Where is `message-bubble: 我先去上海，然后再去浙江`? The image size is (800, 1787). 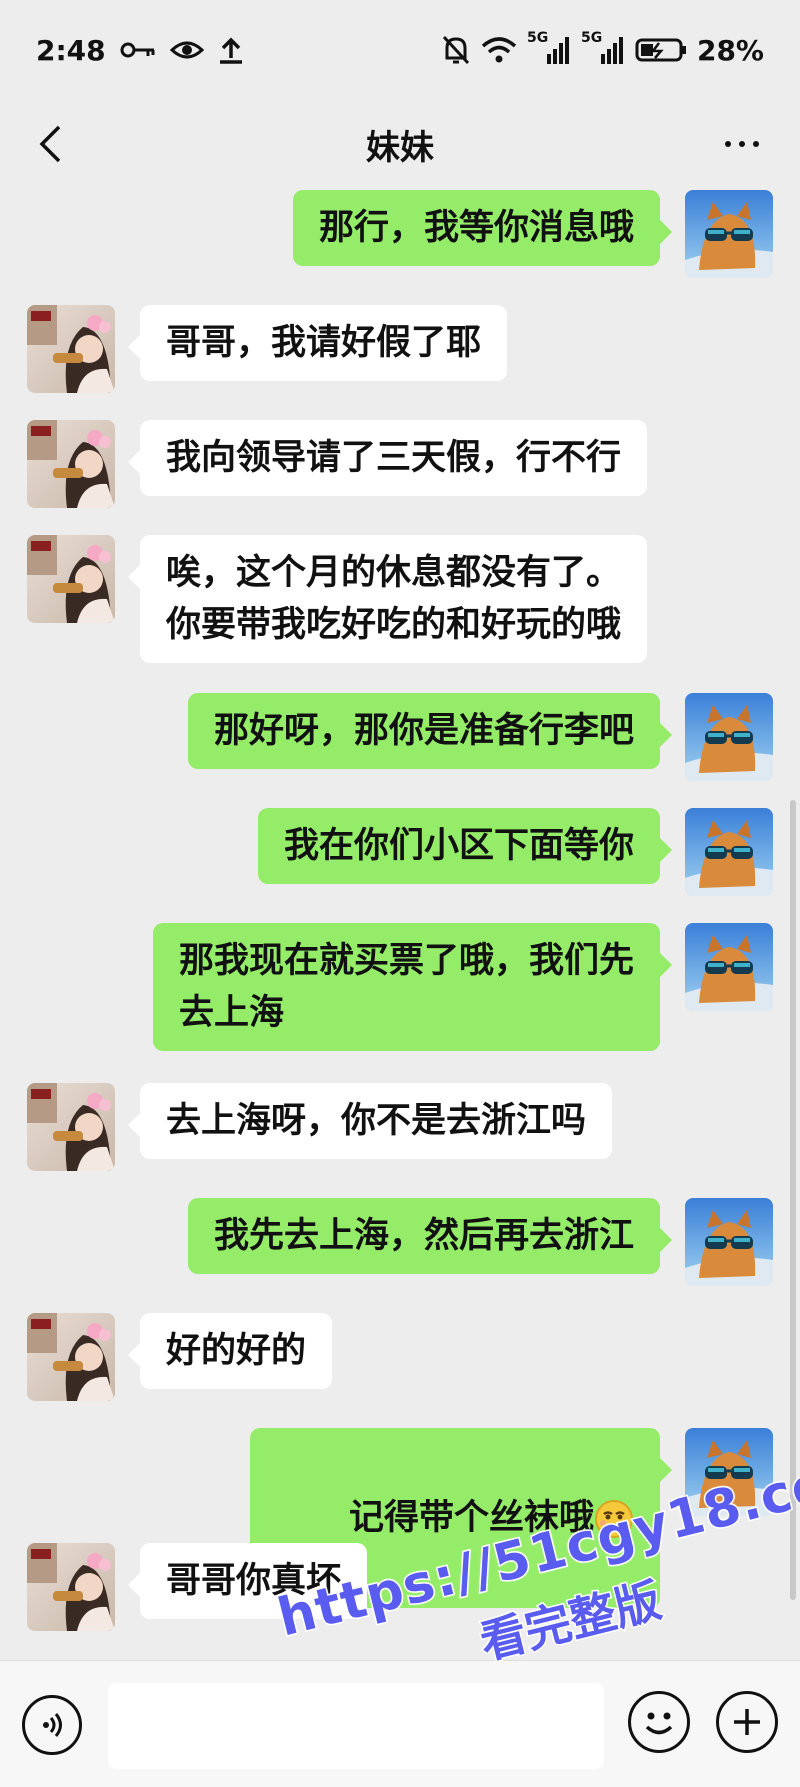
message-bubble: 我先去上海，然后再去浙江 is located at coordinates (430, 1236).